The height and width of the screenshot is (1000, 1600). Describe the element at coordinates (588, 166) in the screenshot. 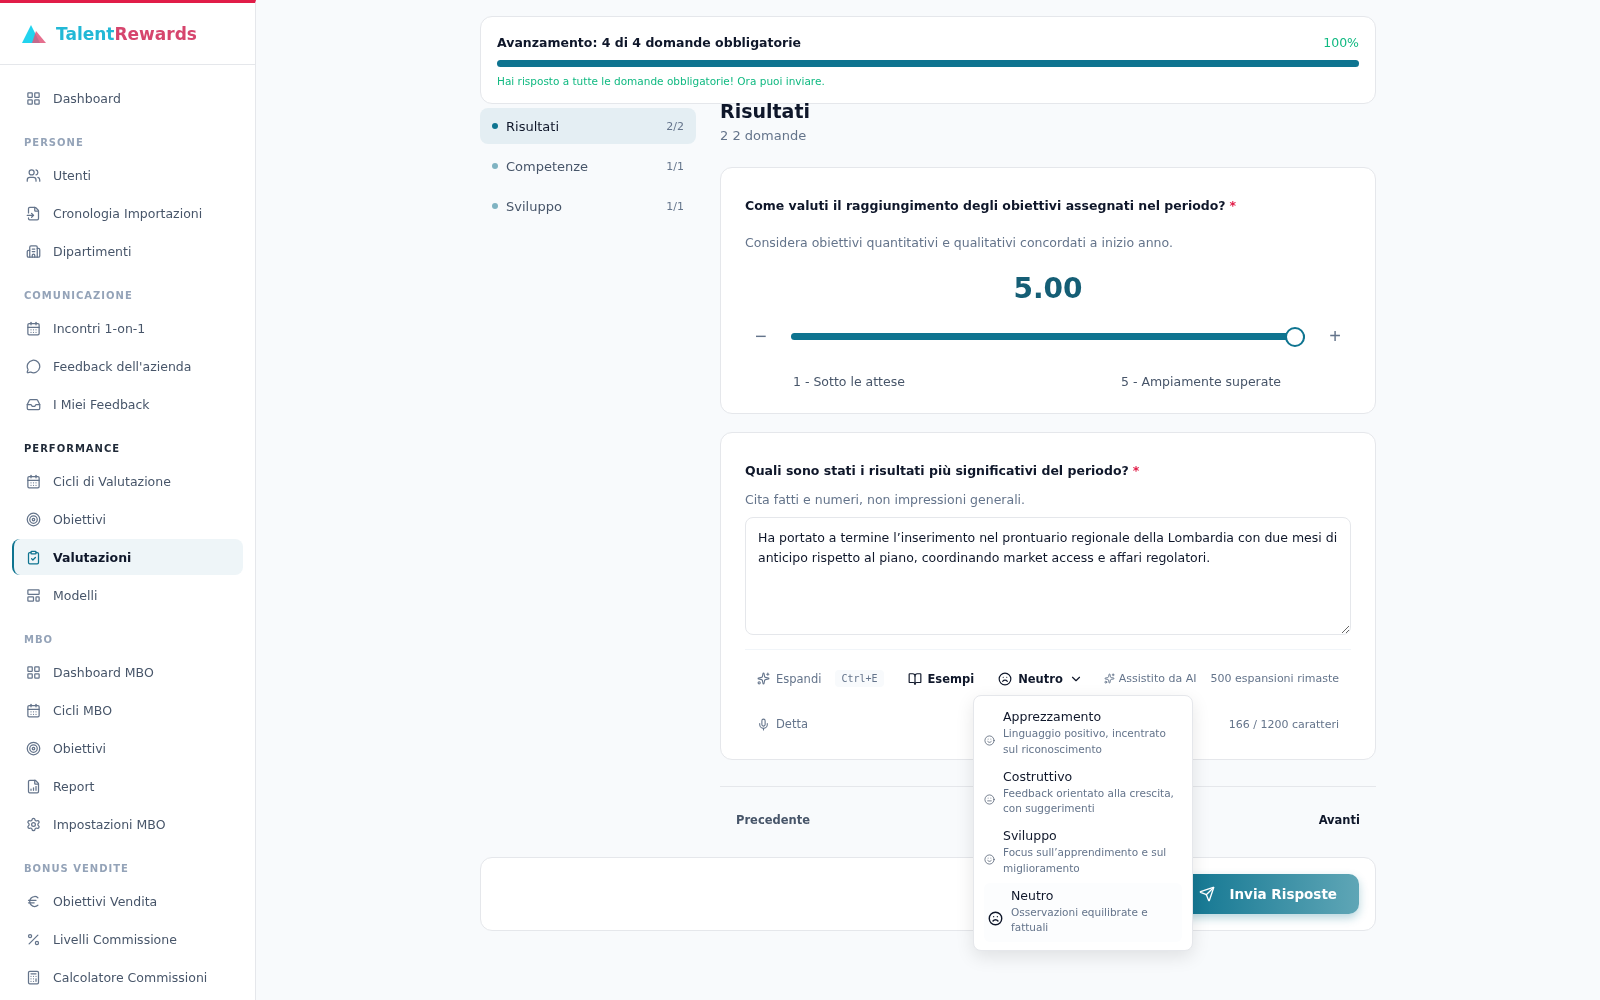

I see `section-tab: Competenze 1/1` at that location.